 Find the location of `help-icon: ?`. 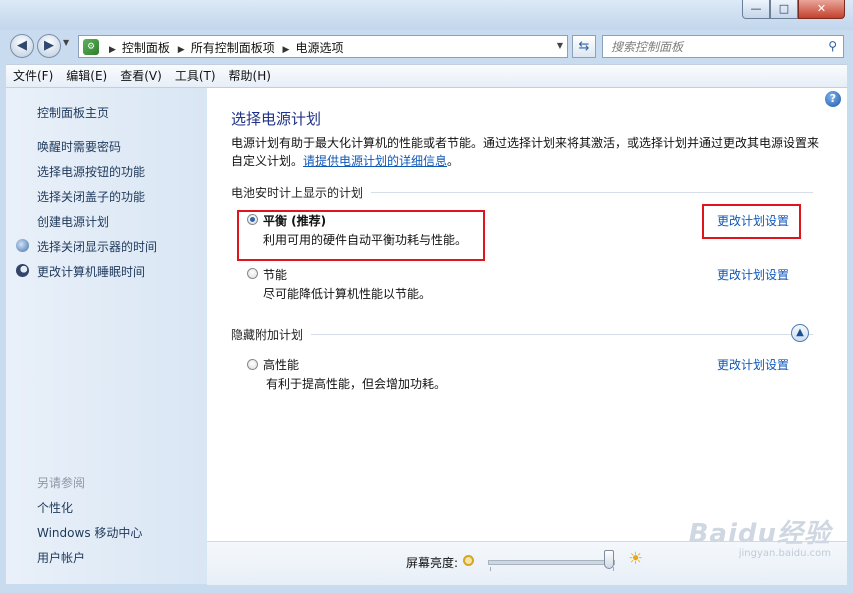

help-icon: ? is located at coordinates (833, 99).